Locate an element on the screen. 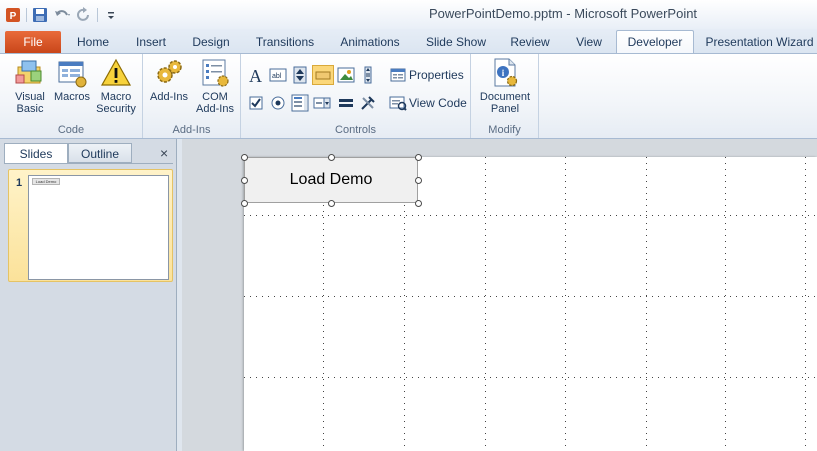 The image size is (817, 451). macros-button: Macros is located at coordinates (72, 80).